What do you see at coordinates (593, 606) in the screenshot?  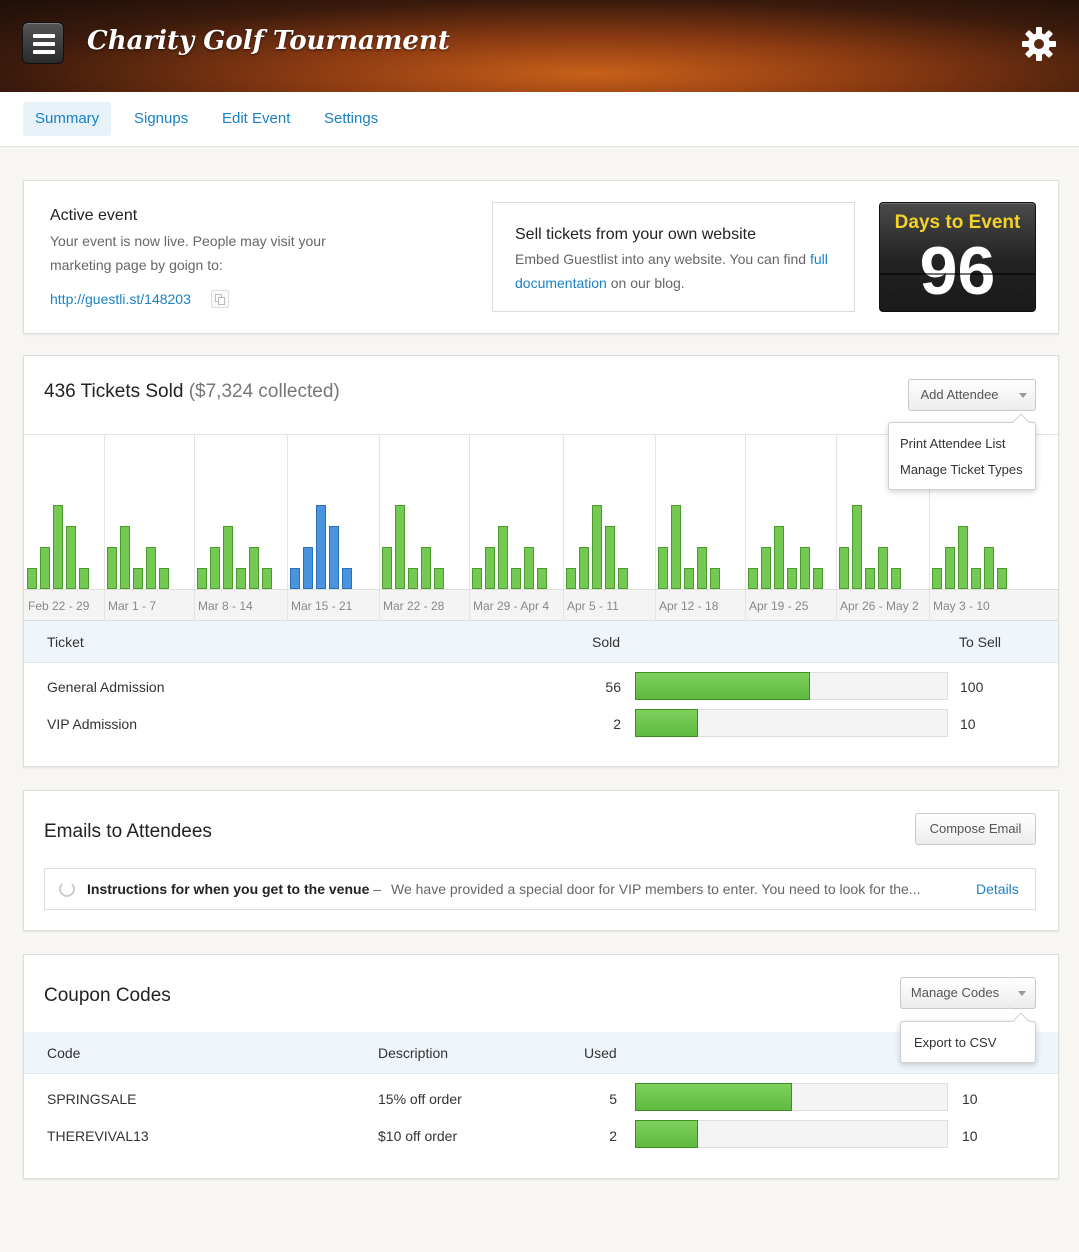 I see `chart-x-label: Apr 5 - 11` at bounding box center [593, 606].